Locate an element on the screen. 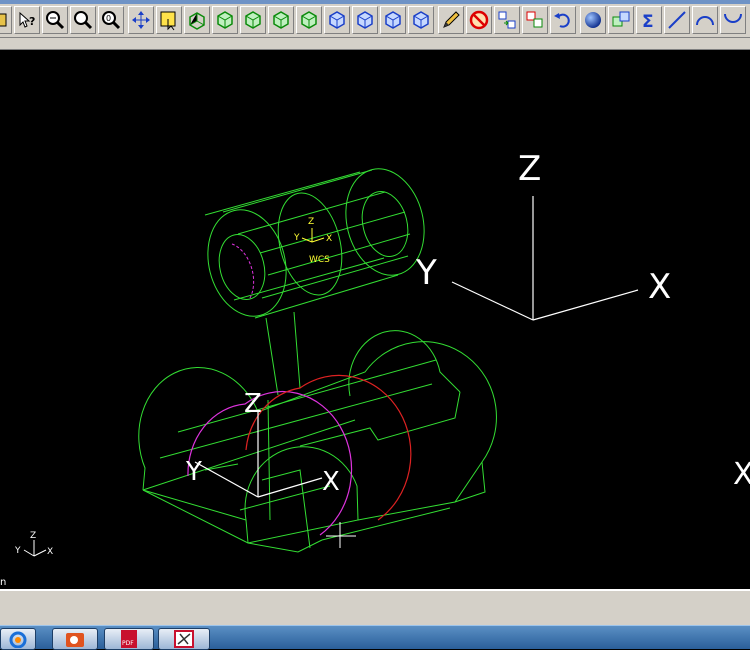 This screenshot has height=650, width=750. shade-sphere-button is located at coordinates (593, 20).